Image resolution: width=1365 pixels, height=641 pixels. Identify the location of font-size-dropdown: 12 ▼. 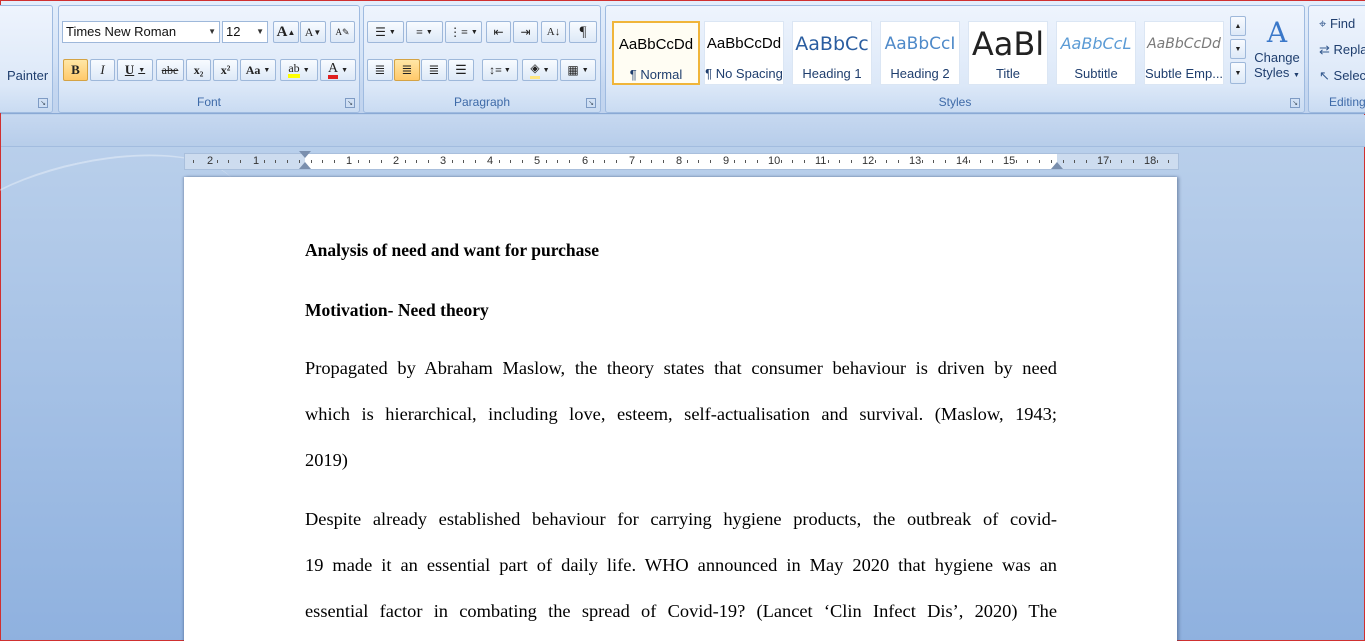
(245, 32).